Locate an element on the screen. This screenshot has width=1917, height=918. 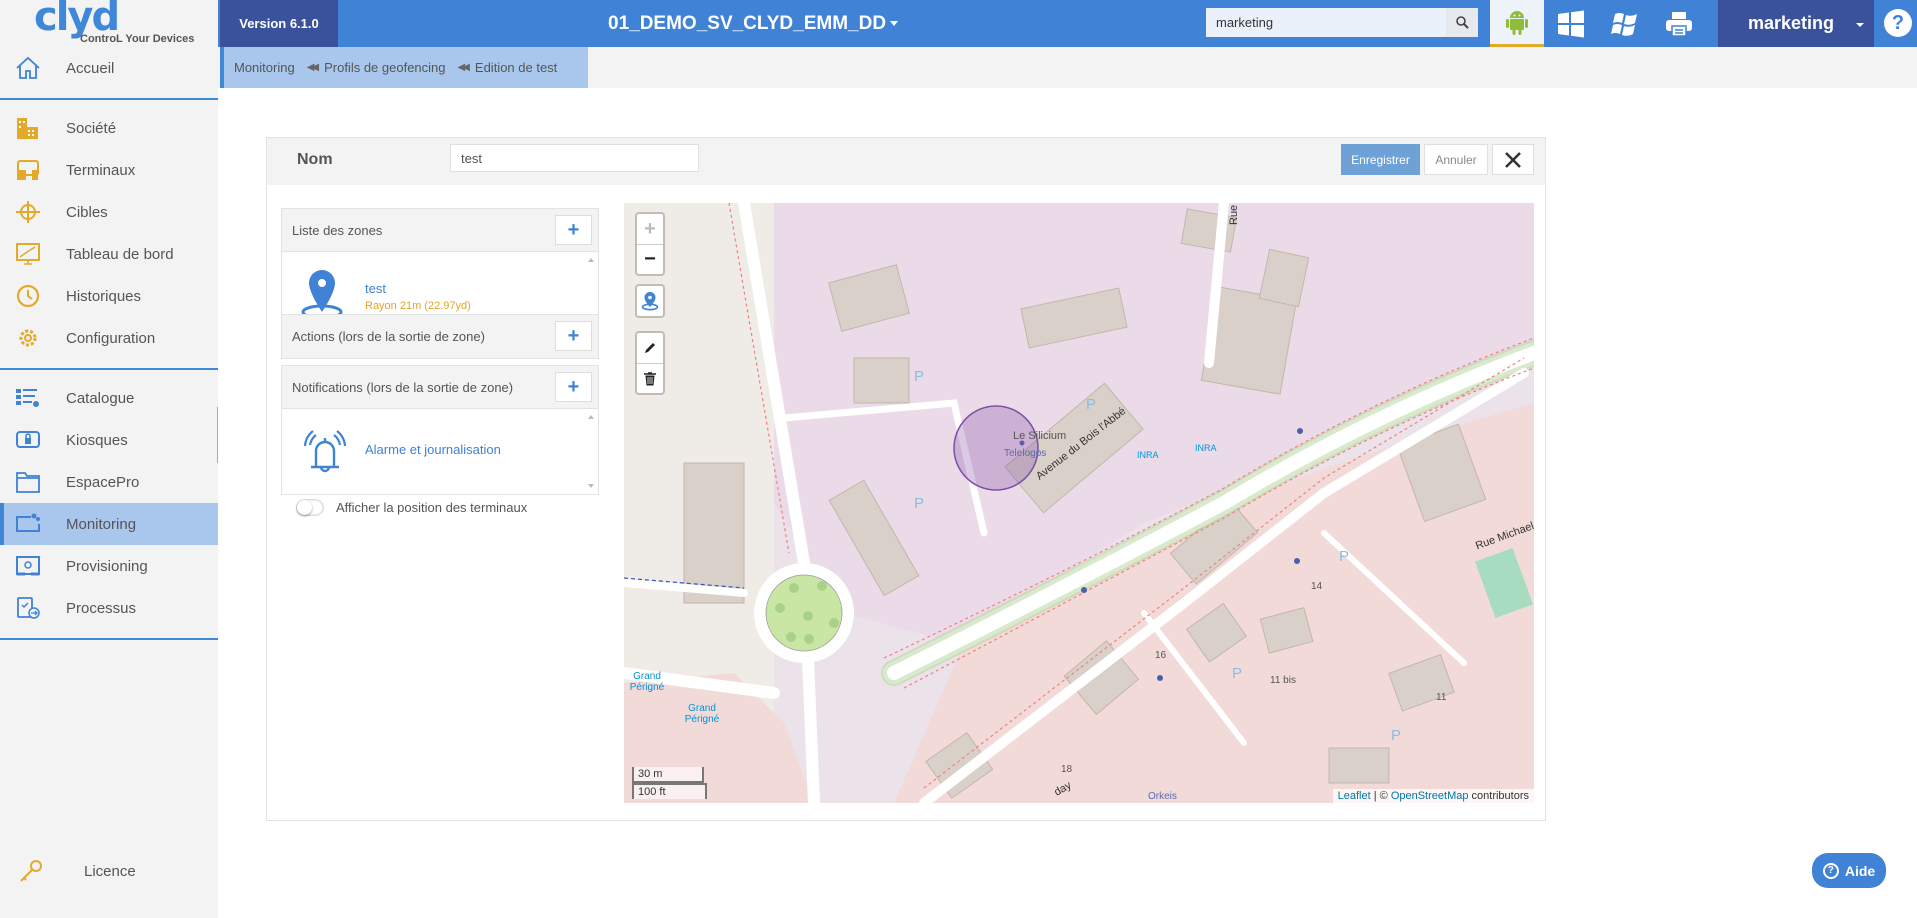
sidebar-item-terminaux: Terminaux is located at coordinates (109, 170).